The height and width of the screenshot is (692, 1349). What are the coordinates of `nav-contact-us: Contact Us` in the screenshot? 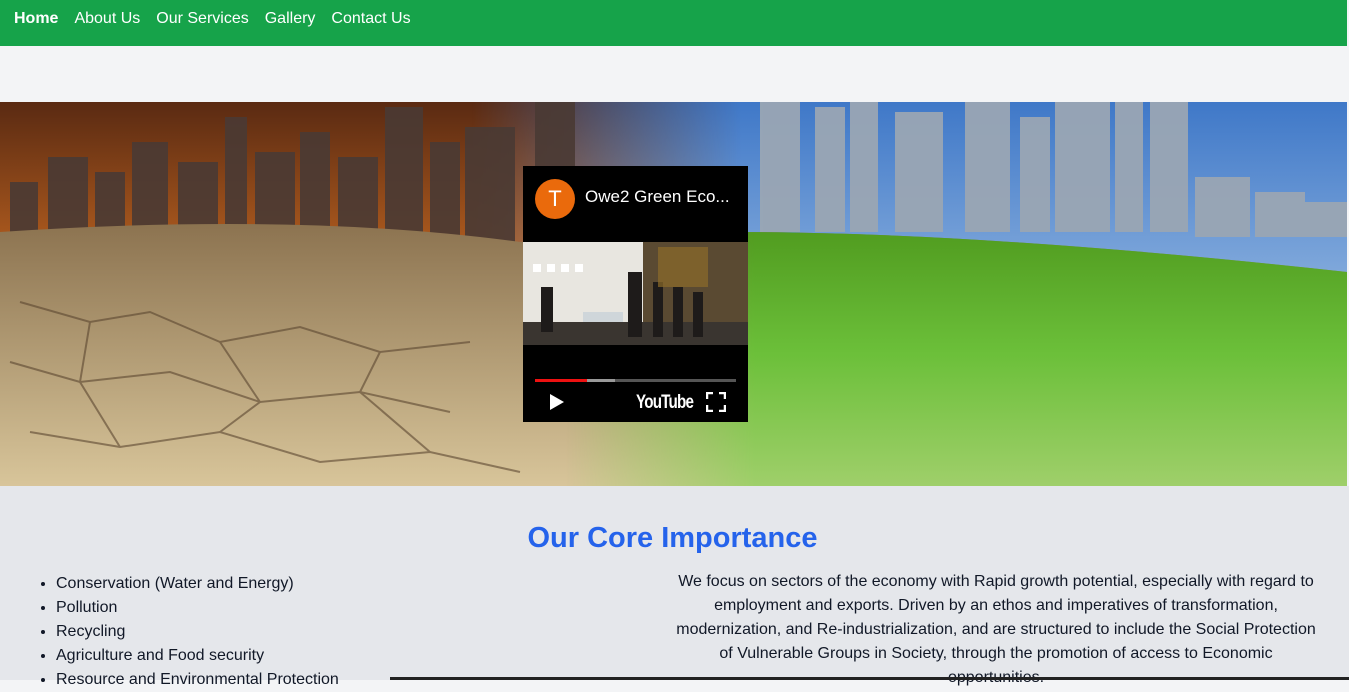 It's located at (370, 19).